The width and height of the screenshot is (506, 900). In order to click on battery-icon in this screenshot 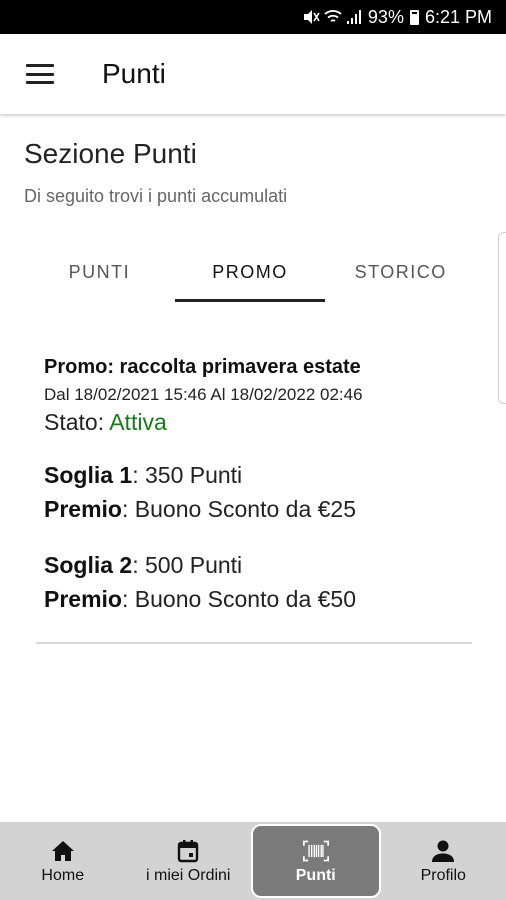, I will do `click(414, 17)`.